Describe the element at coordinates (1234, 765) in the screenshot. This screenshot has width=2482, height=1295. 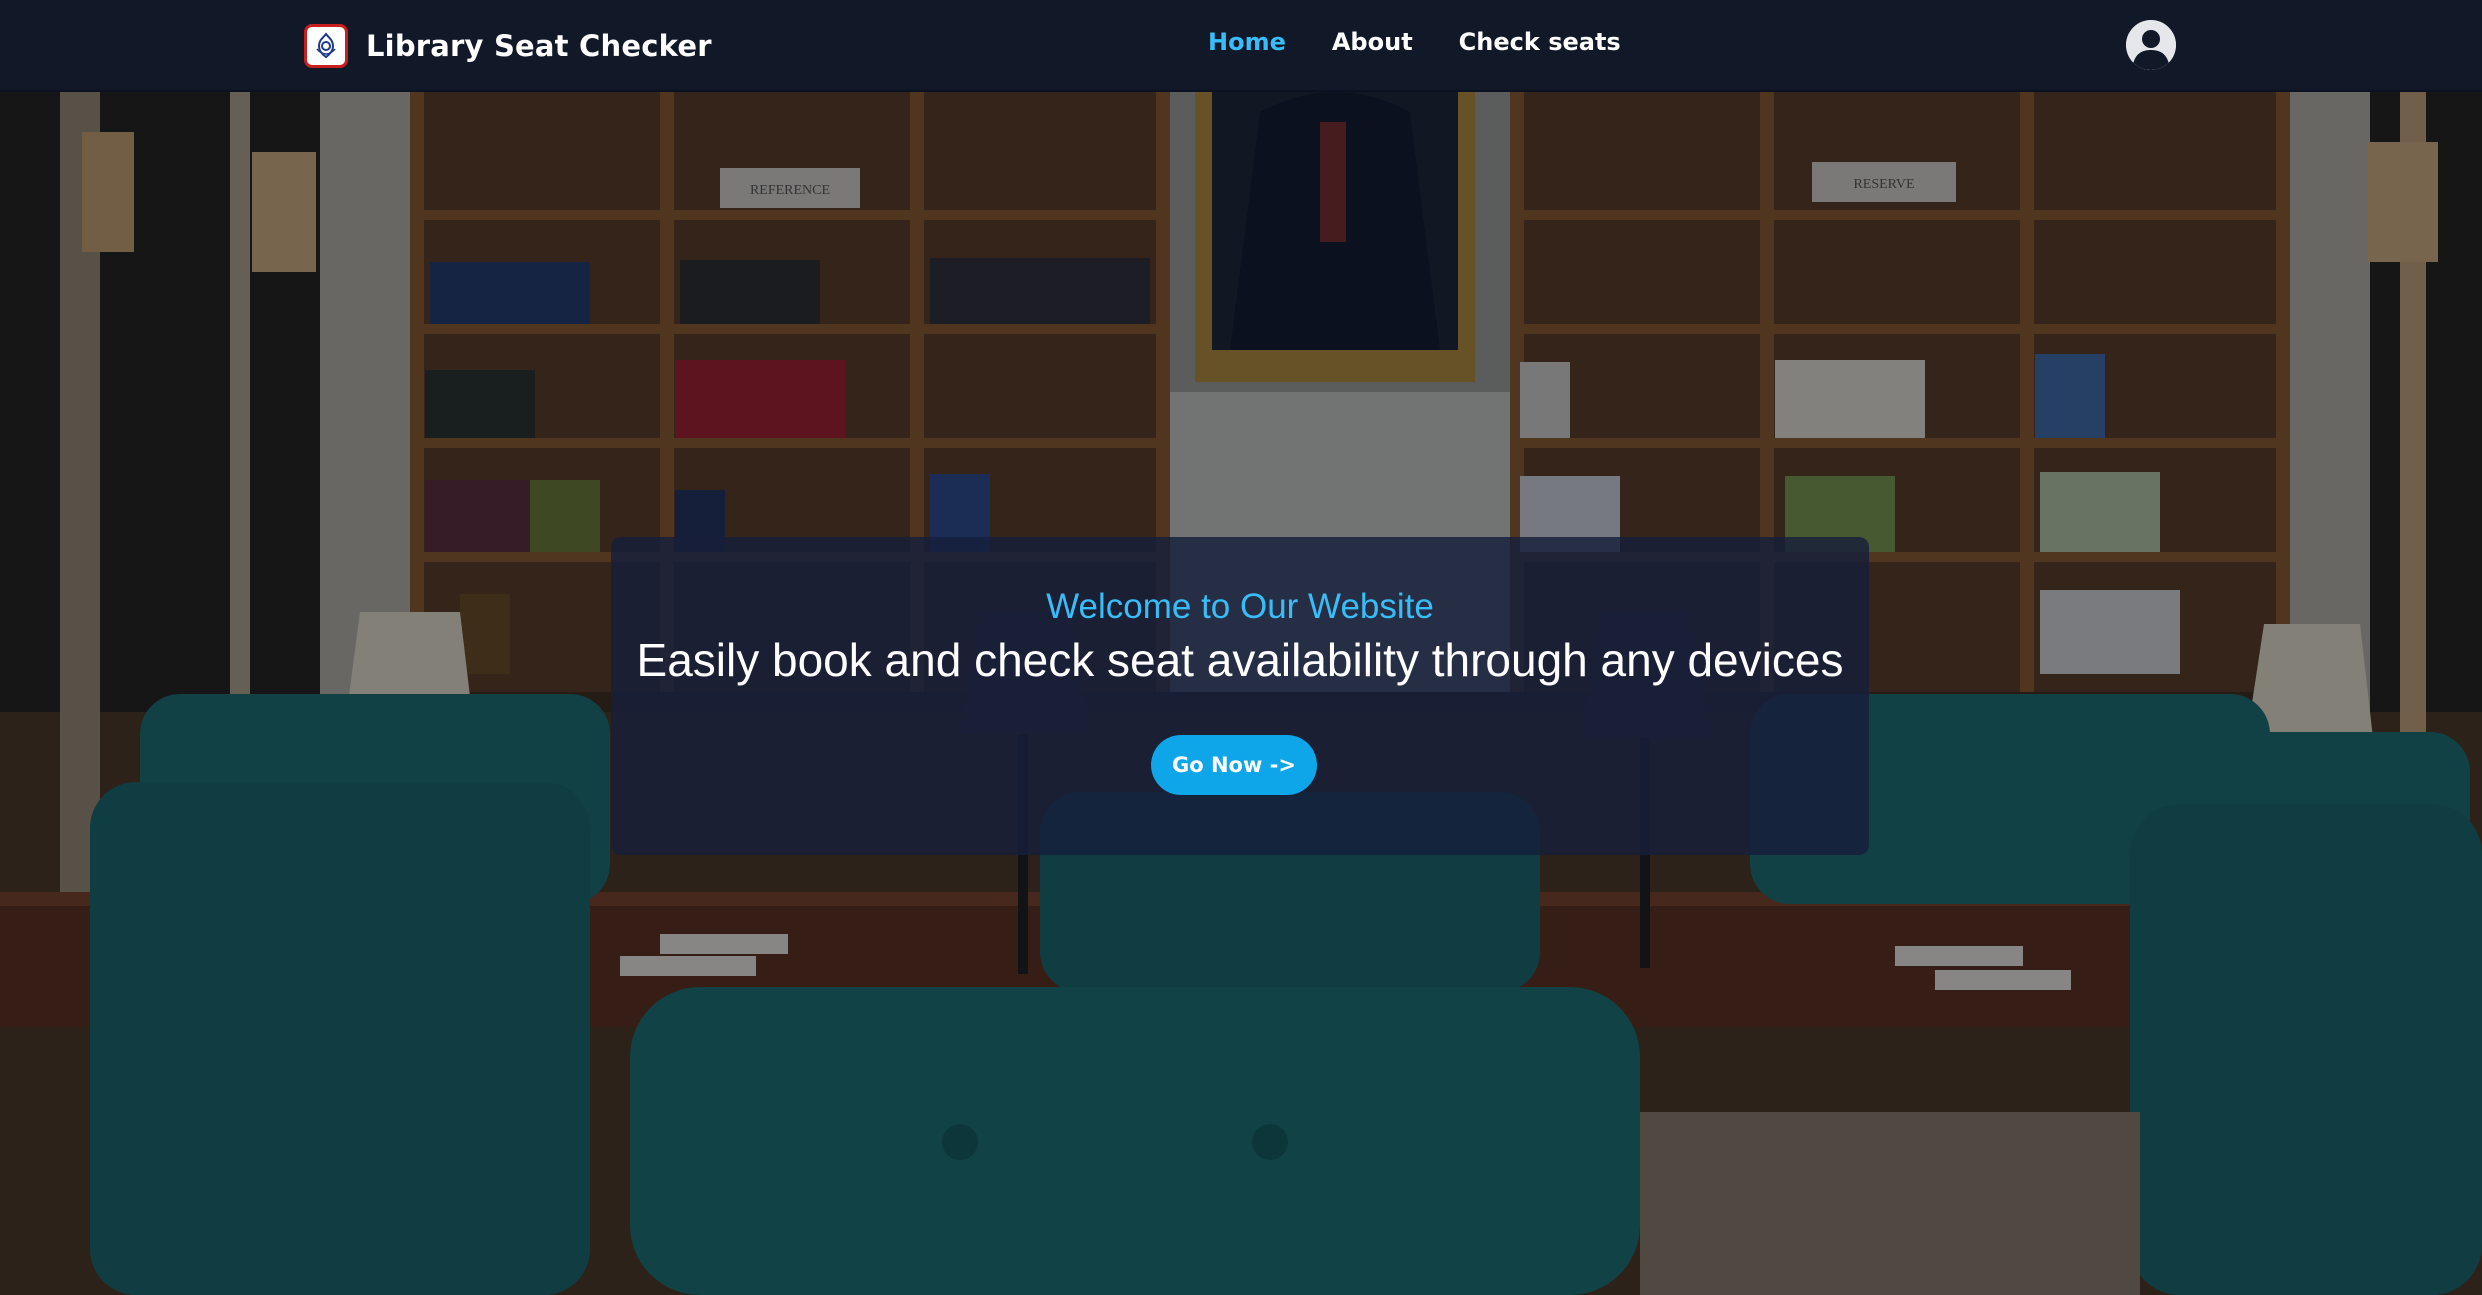
I see `go-now-button: Go Now ->` at that location.